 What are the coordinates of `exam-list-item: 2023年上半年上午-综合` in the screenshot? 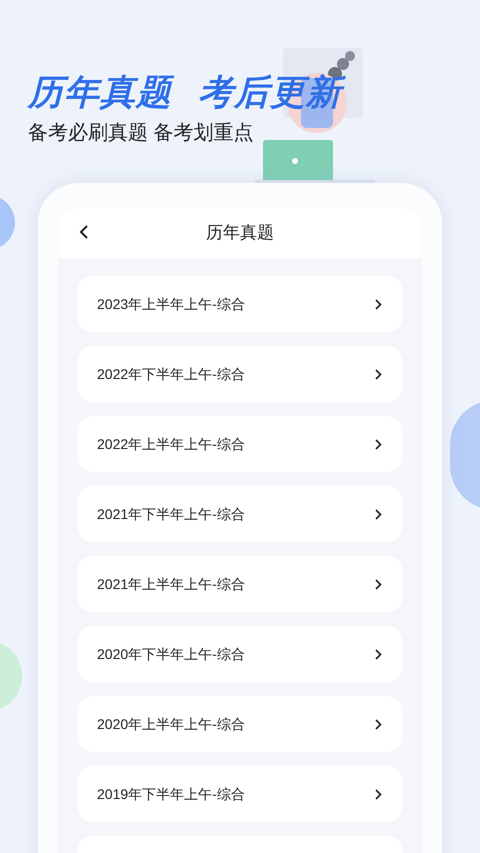 It's located at (240, 304).